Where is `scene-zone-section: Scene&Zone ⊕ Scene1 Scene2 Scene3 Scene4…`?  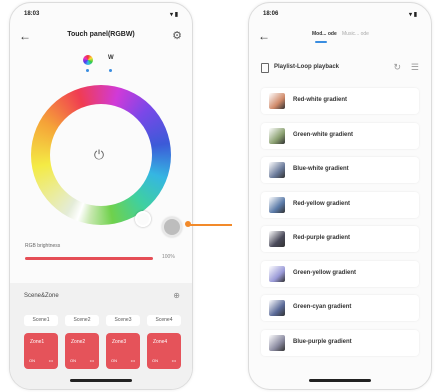 scene-zone-section: Scene&Zone ⊕ Scene1 Scene2 Scene3 Scene4… is located at coordinates (101, 336).